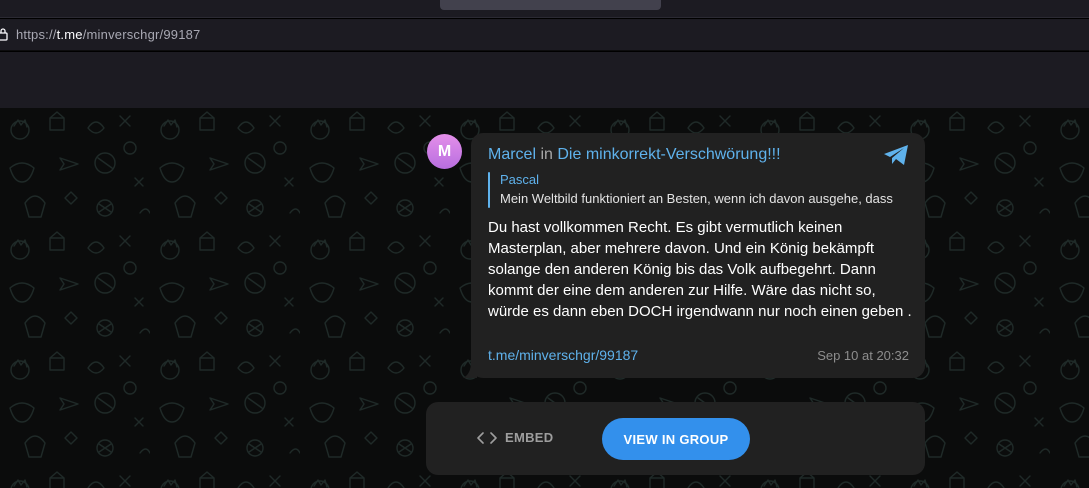  I want to click on reply-author: Pascal, so click(519, 179).